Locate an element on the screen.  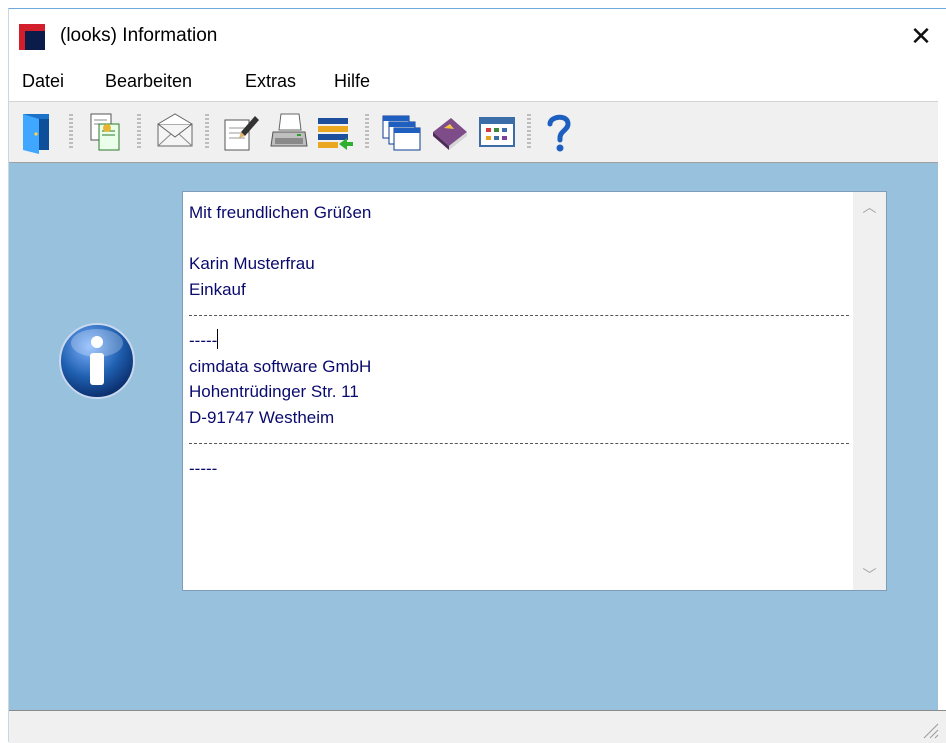
memo-line: Einkauf is located at coordinates (217, 289).